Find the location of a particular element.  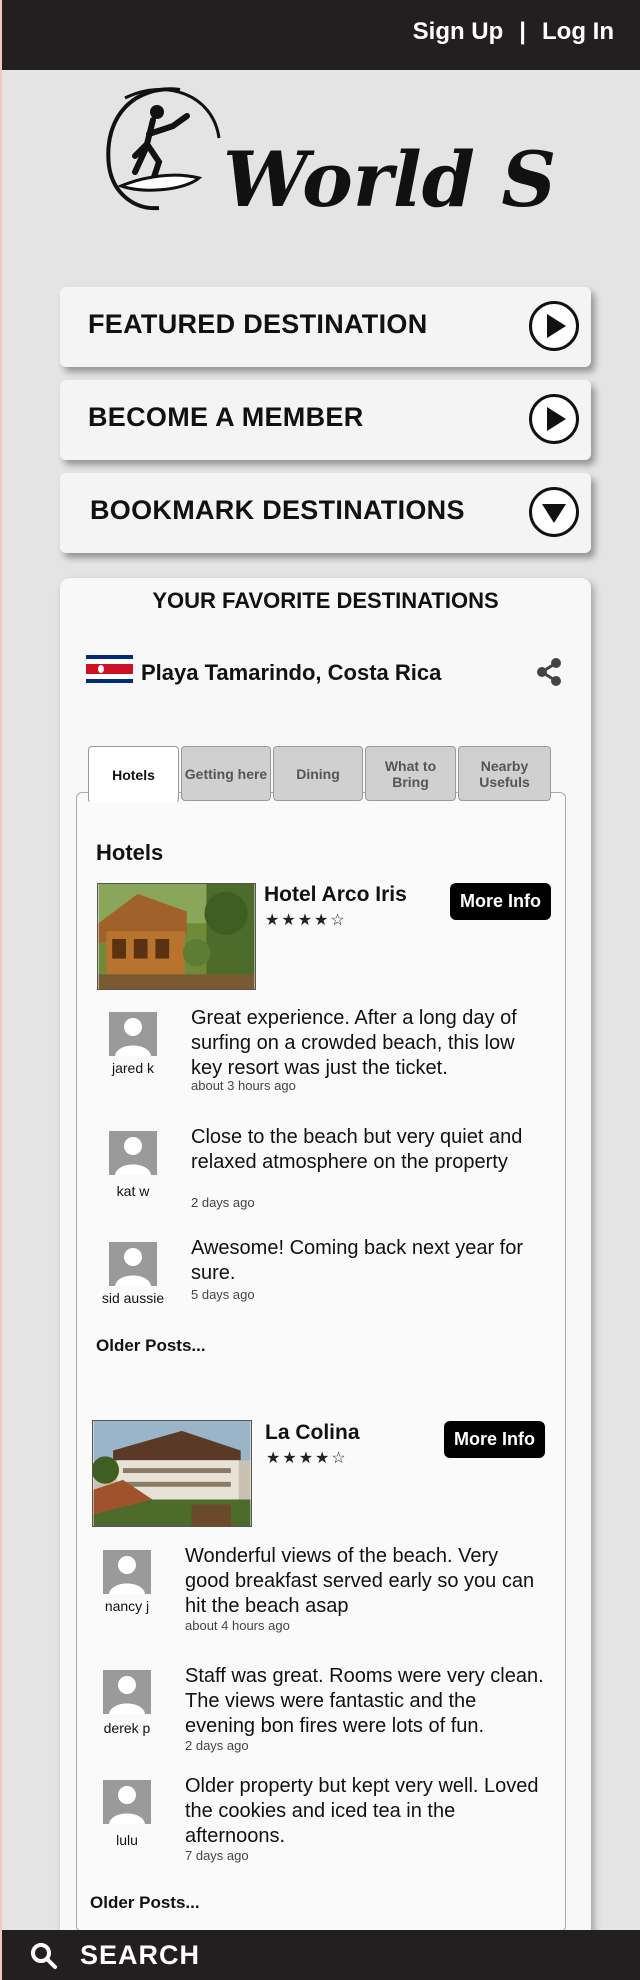

review-user: nancy j is located at coordinates (127, 1606).